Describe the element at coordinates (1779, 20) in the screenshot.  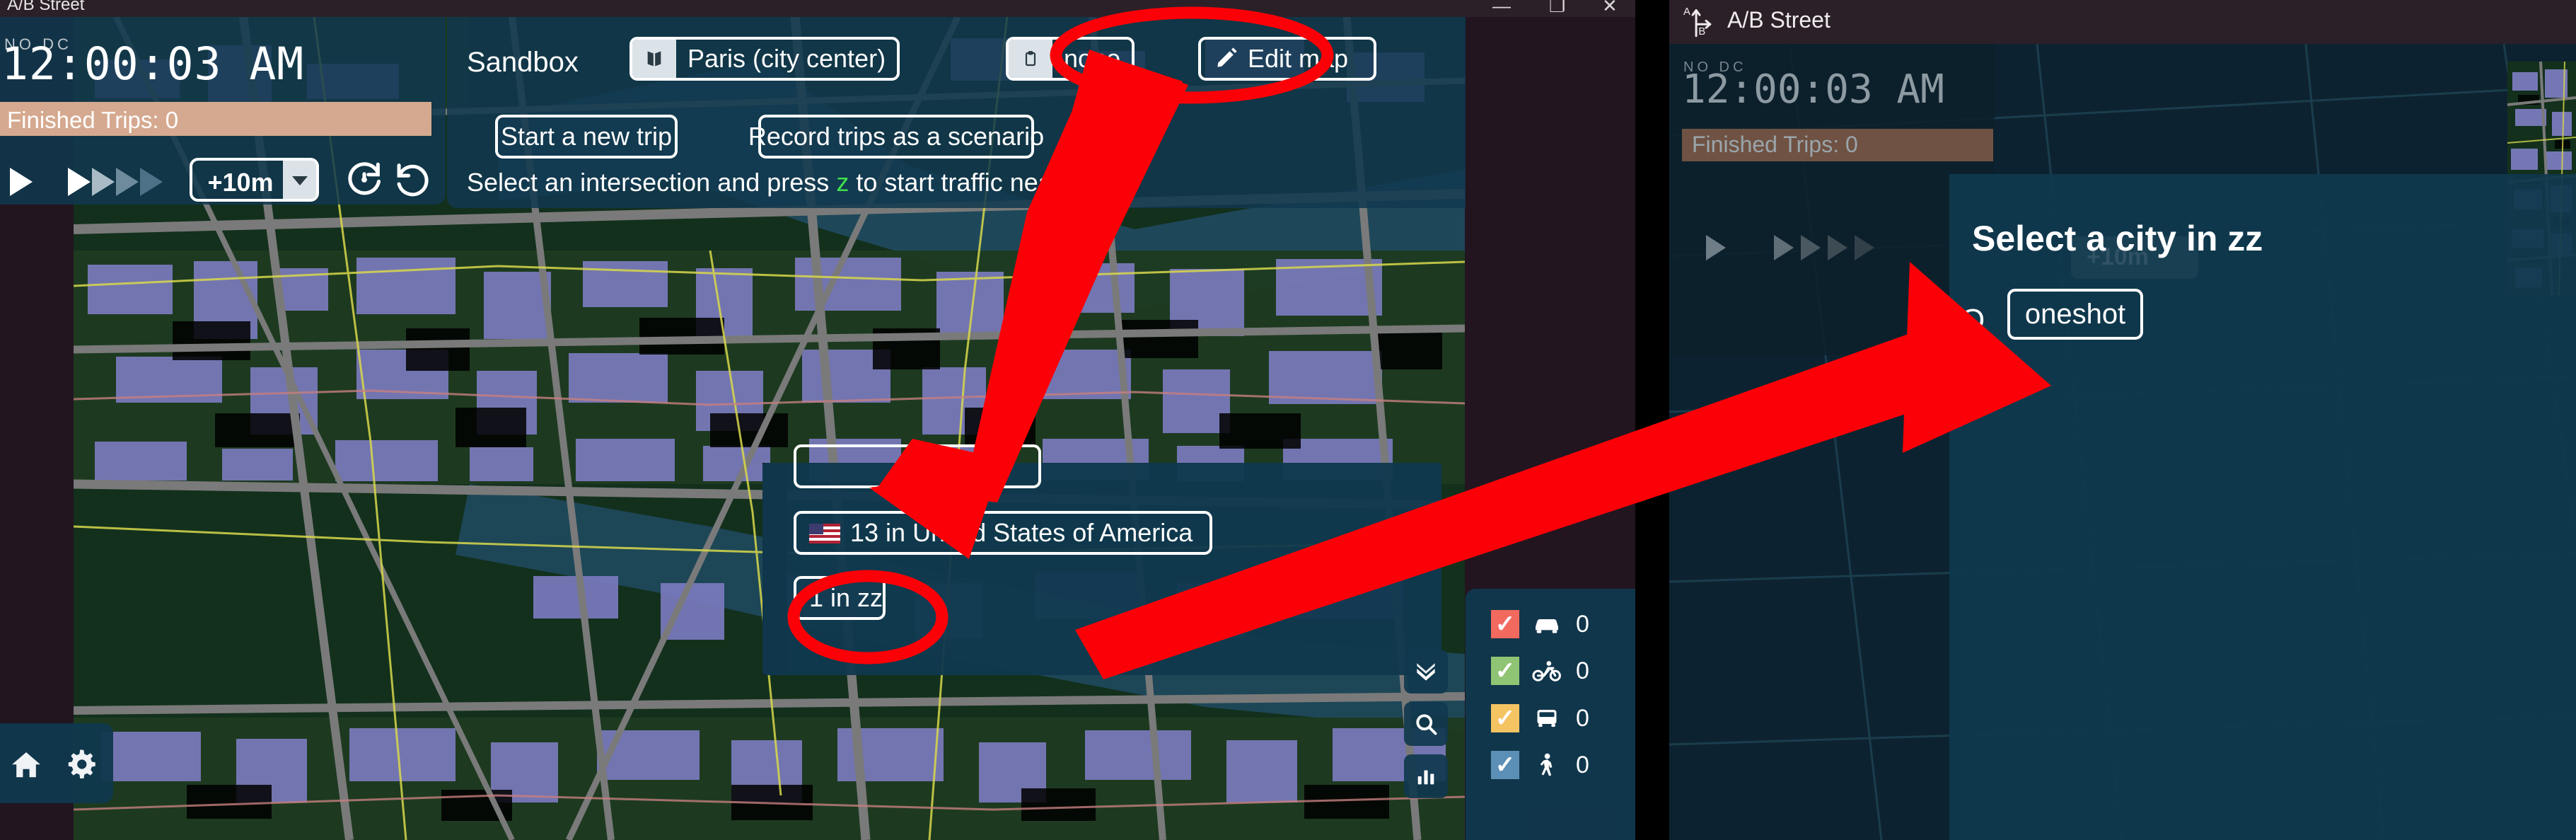
I see `right-window-title: A/B Street` at that location.